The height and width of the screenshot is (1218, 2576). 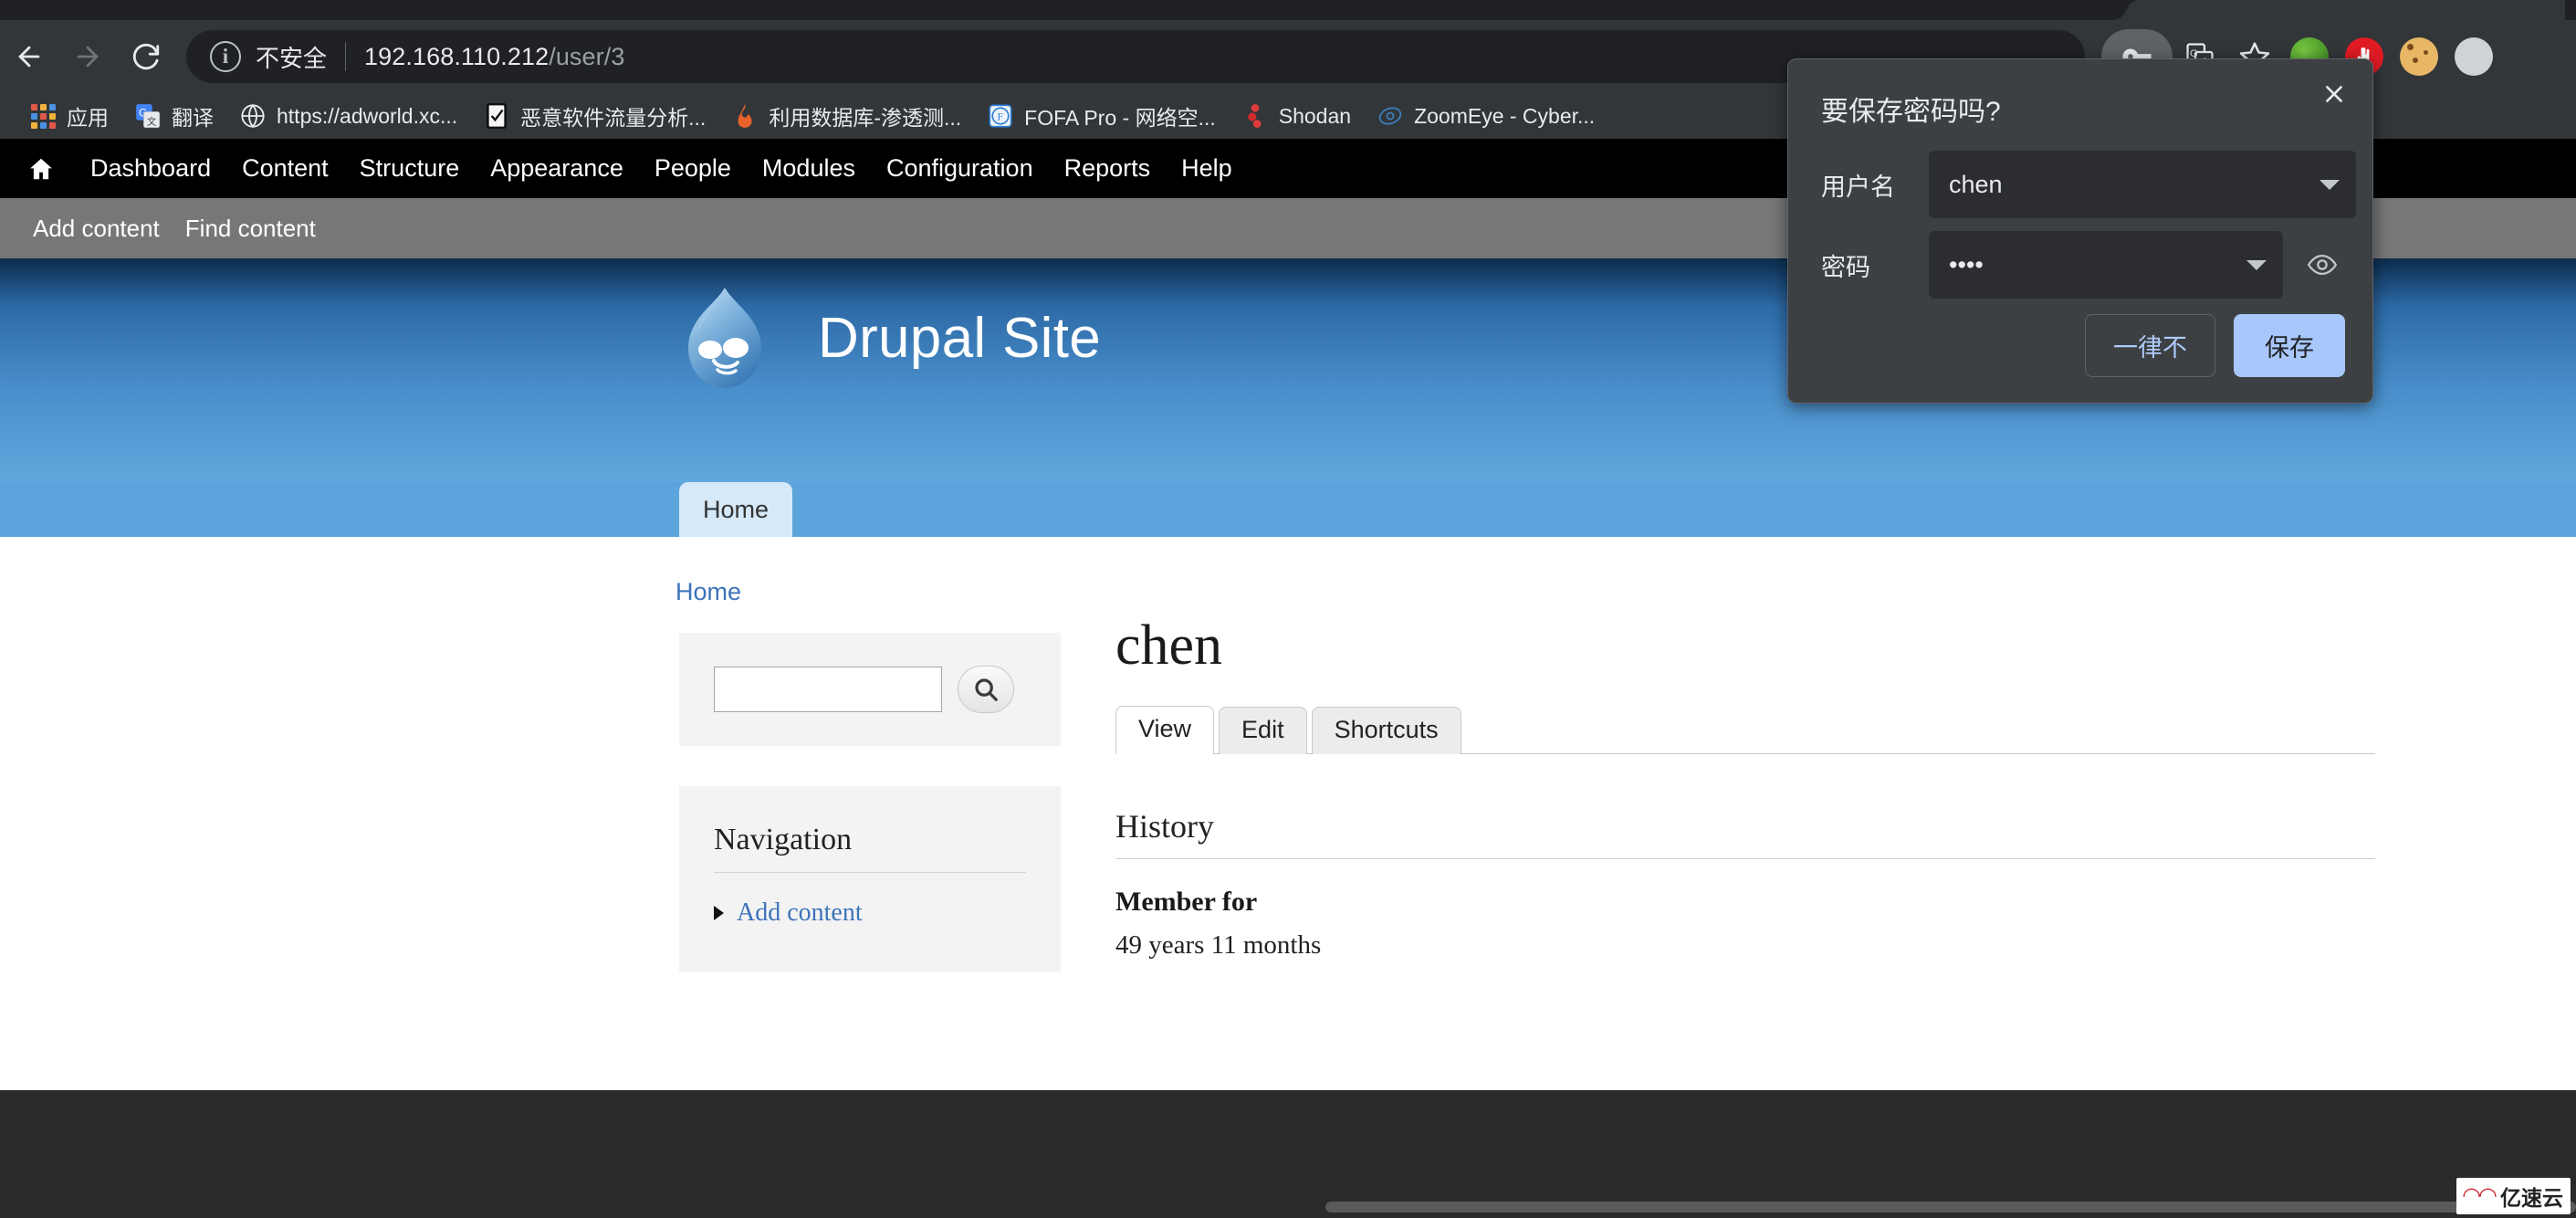 What do you see at coordinates (1288, 510) in the screenshot?
I see `primary-menu-bar: Home` at bounding box center [1288, 510].